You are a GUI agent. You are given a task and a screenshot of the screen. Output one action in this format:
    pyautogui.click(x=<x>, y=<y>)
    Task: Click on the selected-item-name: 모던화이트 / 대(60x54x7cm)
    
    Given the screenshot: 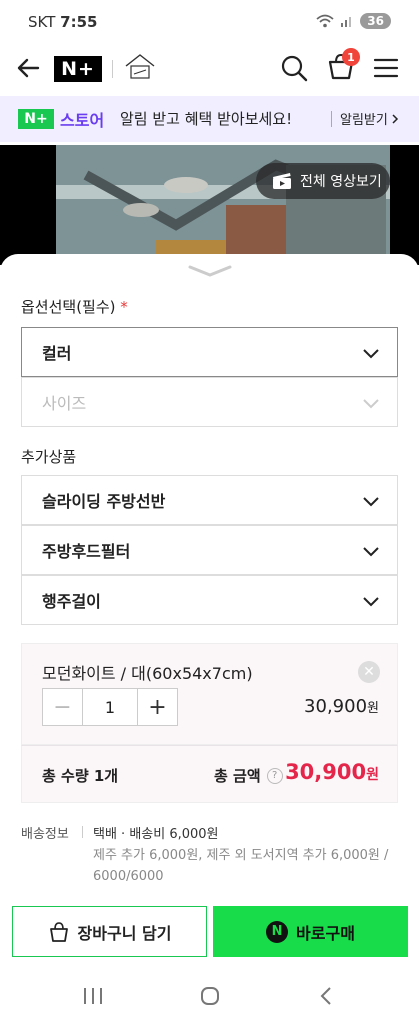 What is the action you would take?
    pyautogui.click(x=147, y=673)
    